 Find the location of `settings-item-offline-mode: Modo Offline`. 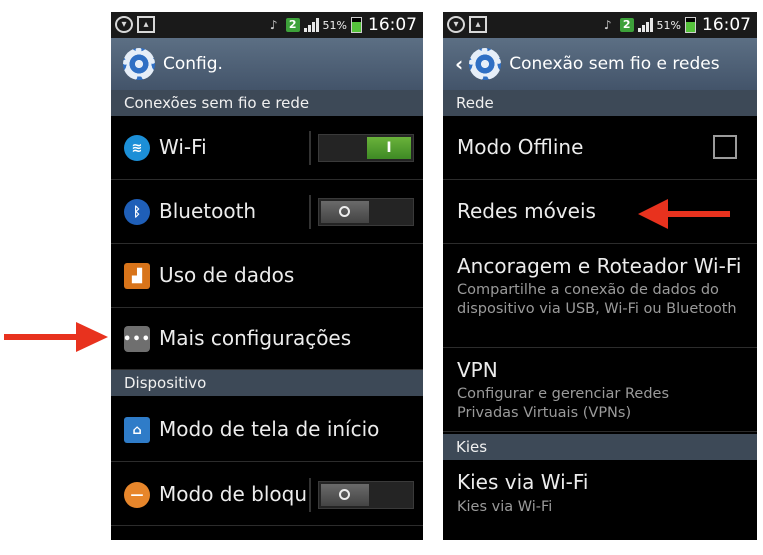

settings-item-offline-mode: Modo Offline is located at coordinates (600, 148).